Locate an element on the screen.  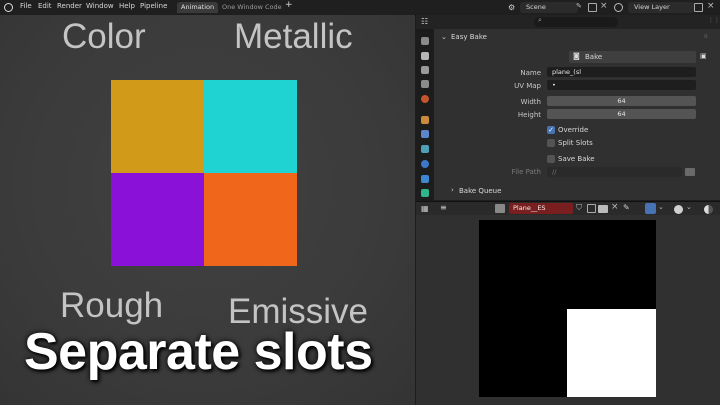
search-icon: ⌕ is located at coordinates (540, 20).